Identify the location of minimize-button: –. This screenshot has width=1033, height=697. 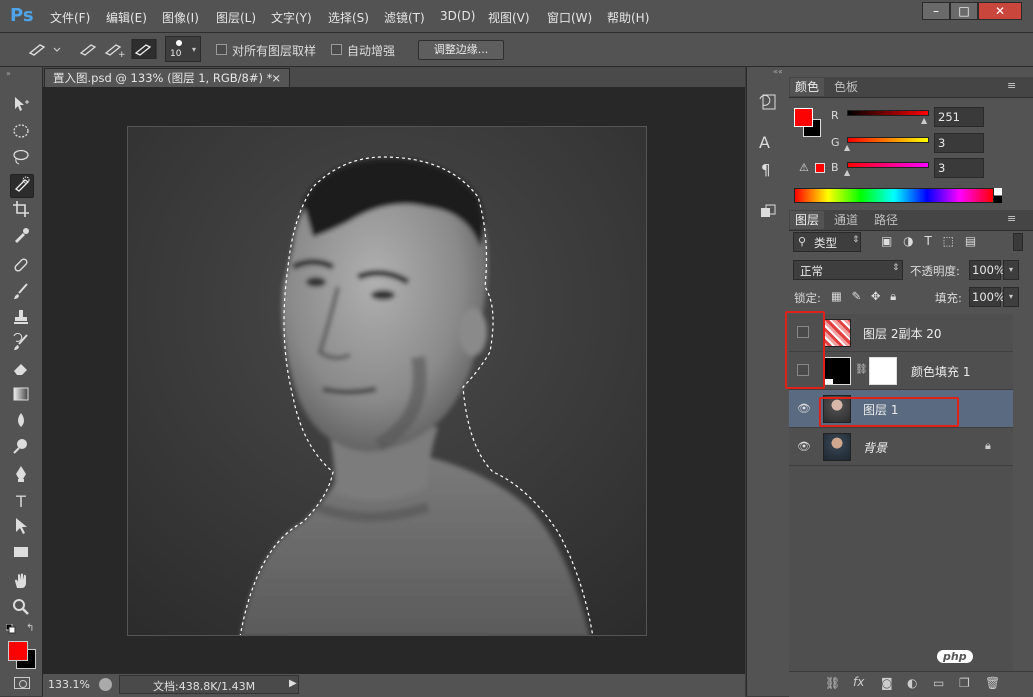
(936, 11).